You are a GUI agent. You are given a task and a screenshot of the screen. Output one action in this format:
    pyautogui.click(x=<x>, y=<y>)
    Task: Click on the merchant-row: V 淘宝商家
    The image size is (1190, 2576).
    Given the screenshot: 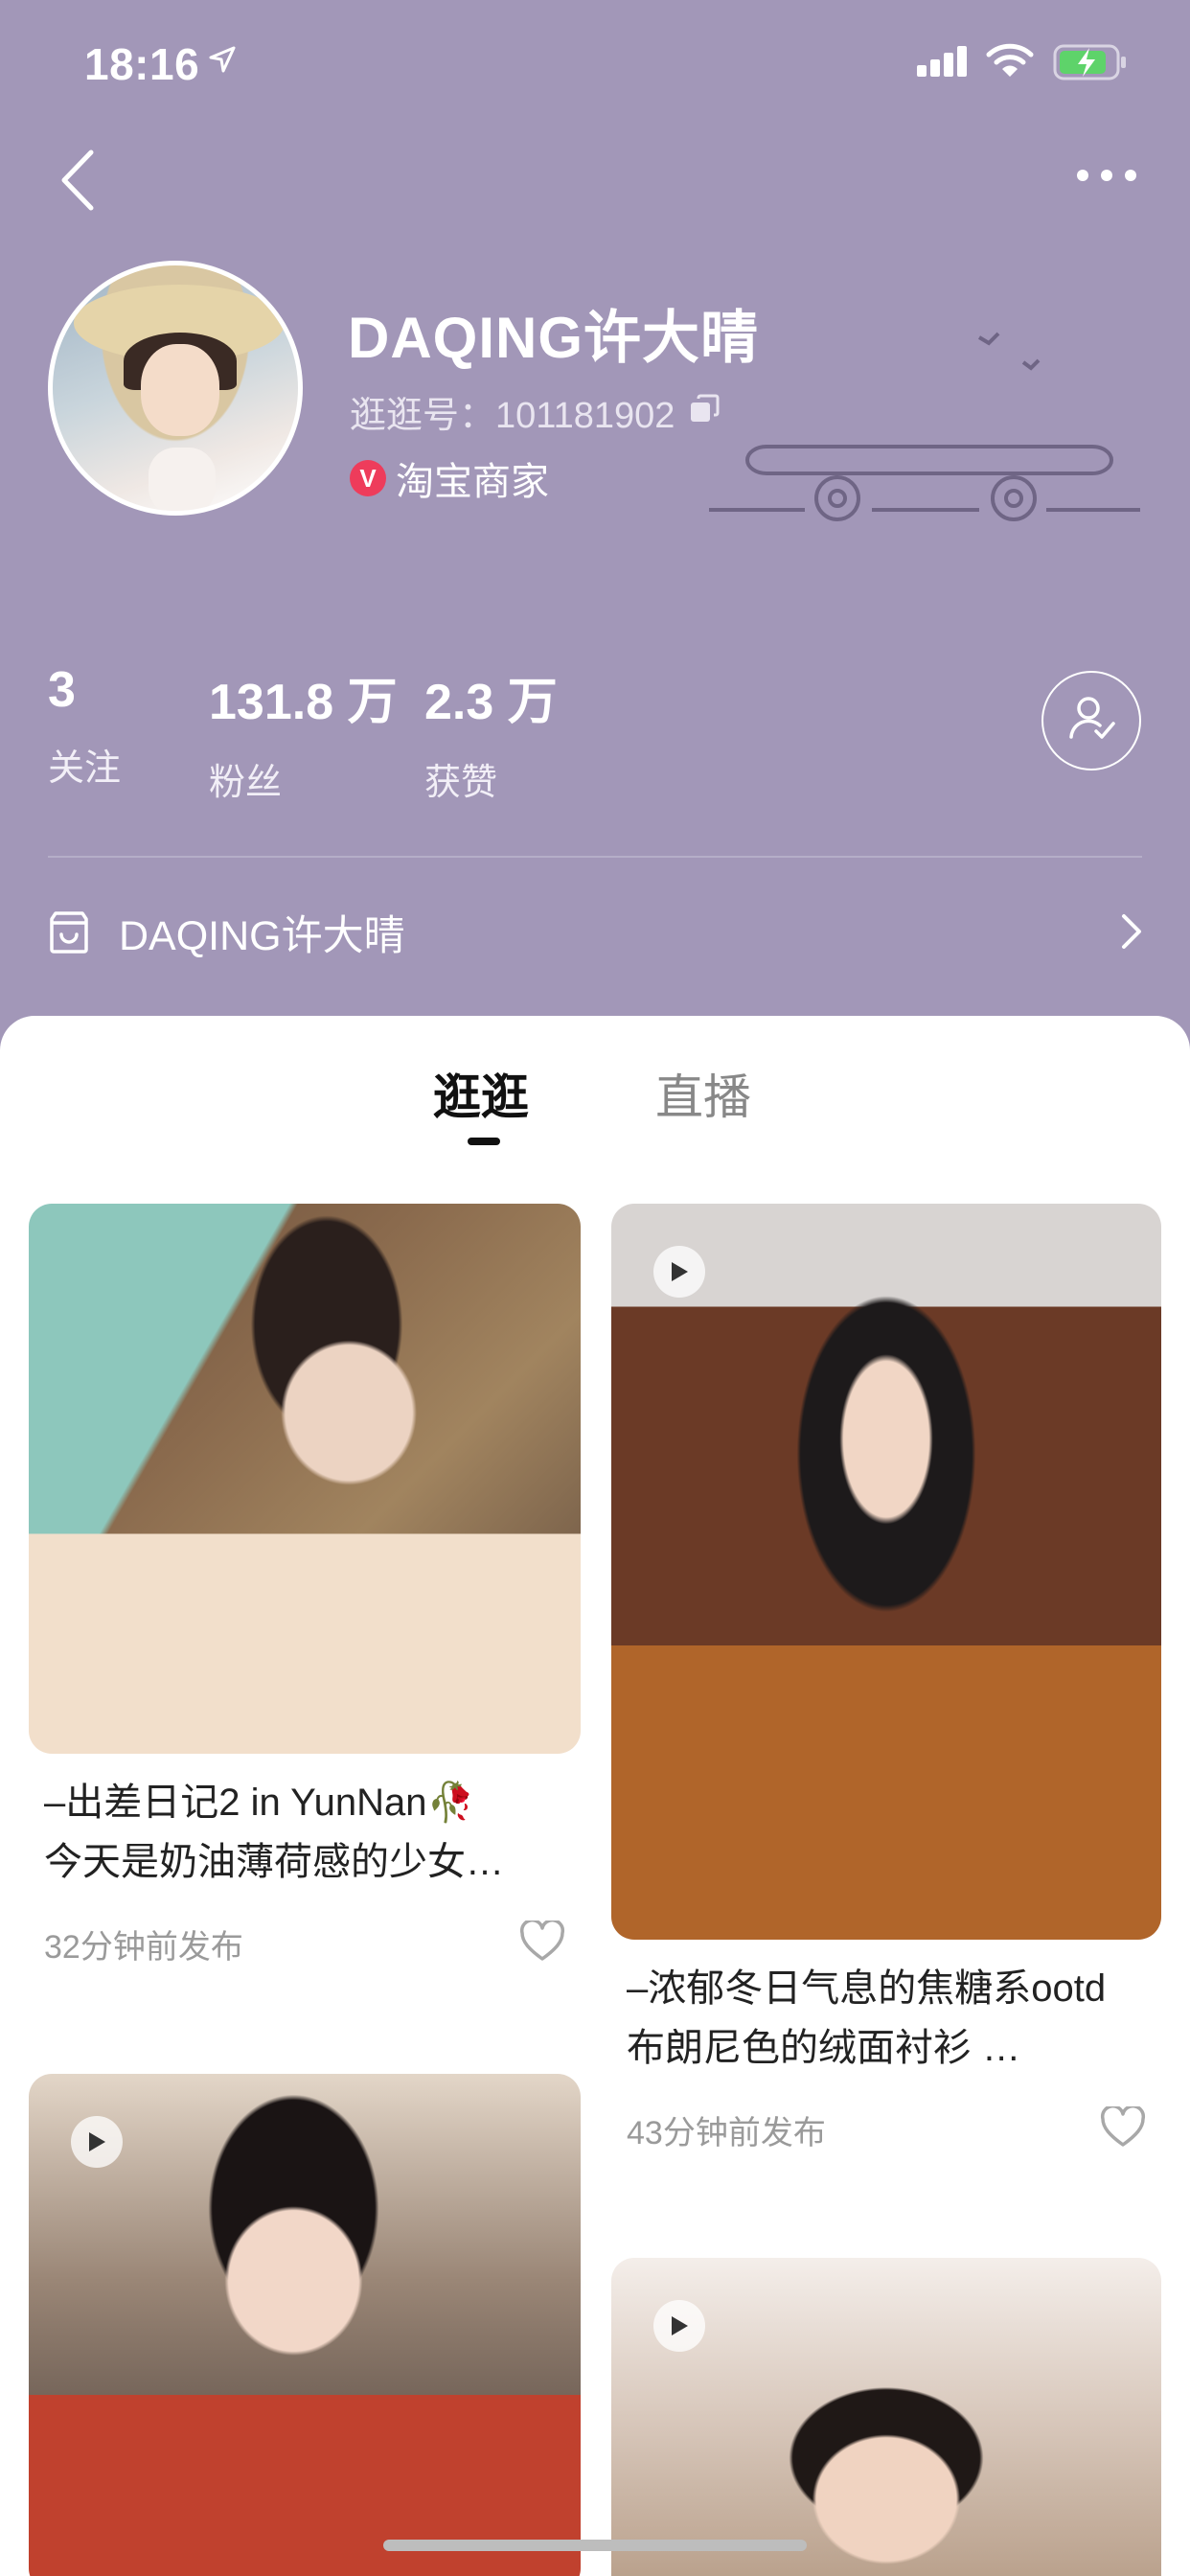 What is the action you would take?
    pyautogui.click(x=450, y=478)
    